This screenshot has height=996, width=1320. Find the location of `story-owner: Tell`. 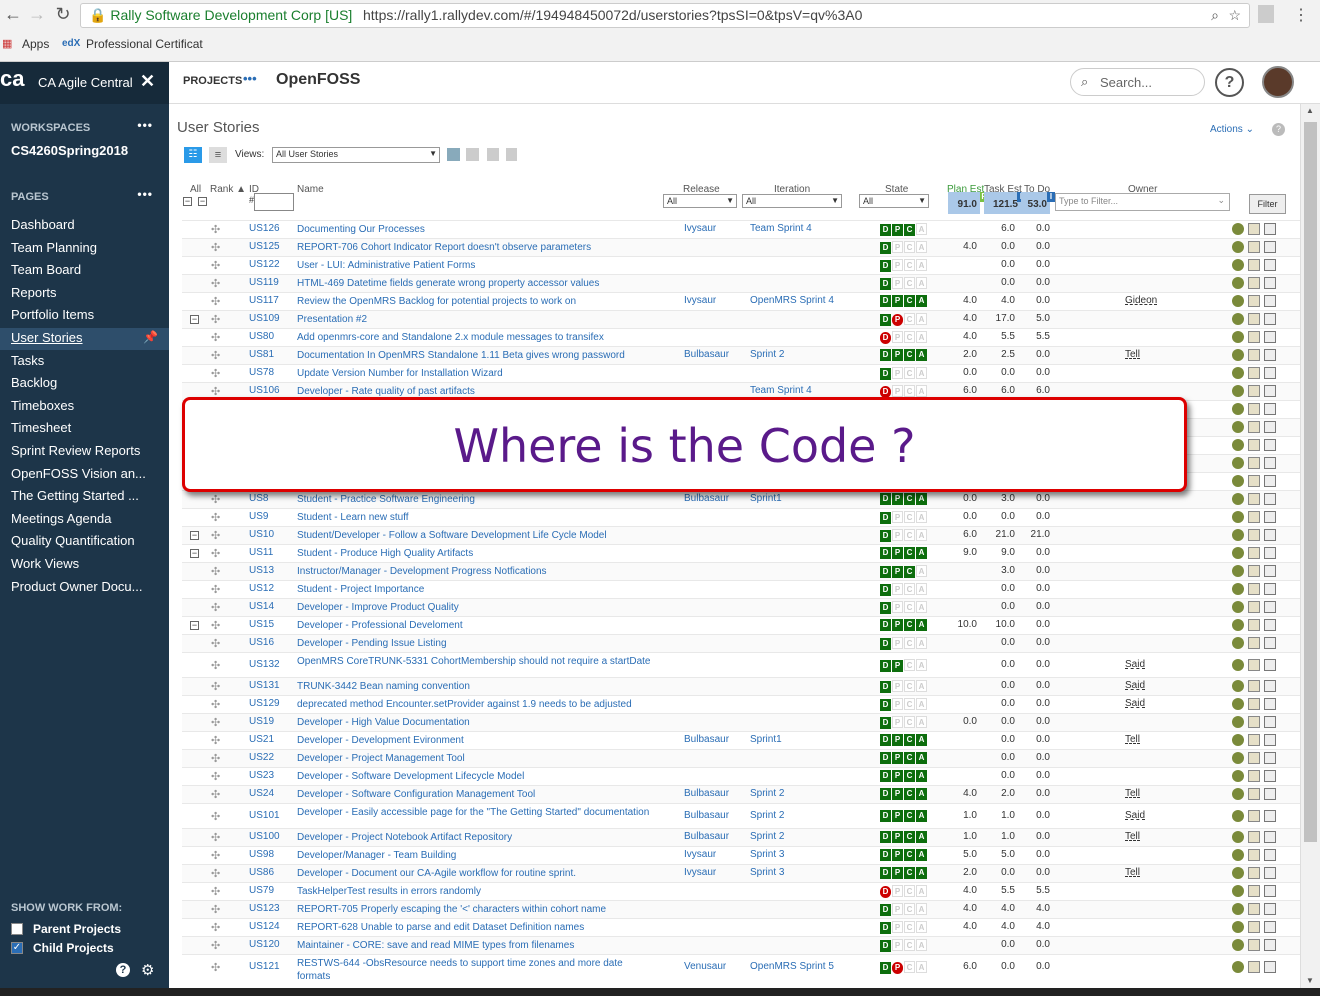

story-owner: Tell is located at coordinates (1132, 739).